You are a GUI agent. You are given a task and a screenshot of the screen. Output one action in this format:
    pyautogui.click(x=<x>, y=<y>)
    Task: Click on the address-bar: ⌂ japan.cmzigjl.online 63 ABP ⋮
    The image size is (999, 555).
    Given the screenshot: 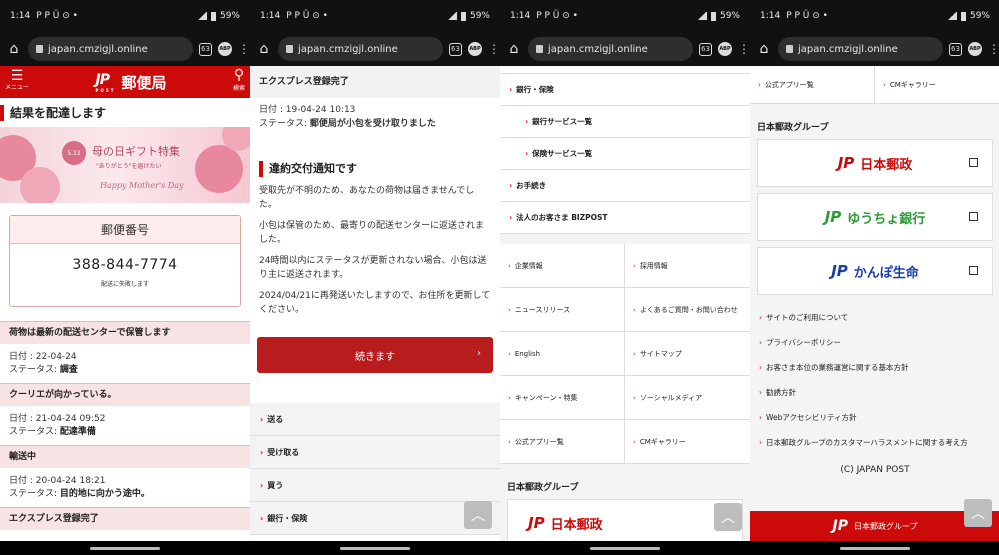 What is the action you would take?
    pyautogui.click(x=874, y=49)
    